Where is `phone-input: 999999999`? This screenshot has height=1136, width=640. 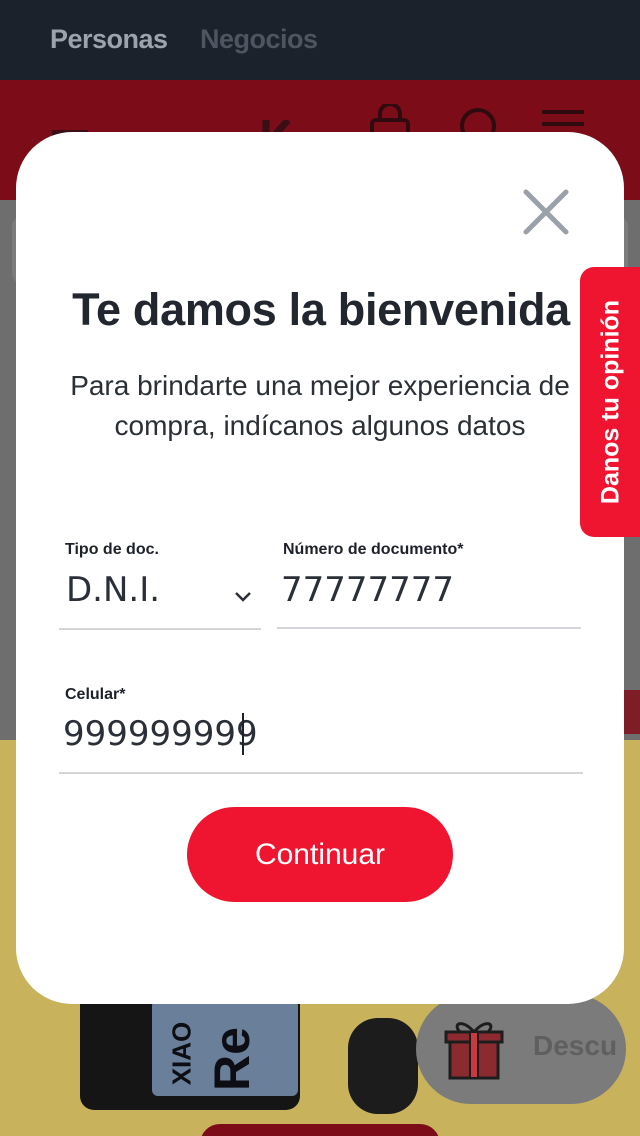
phone-input: 999999999 is located at coordinates (160, 734).